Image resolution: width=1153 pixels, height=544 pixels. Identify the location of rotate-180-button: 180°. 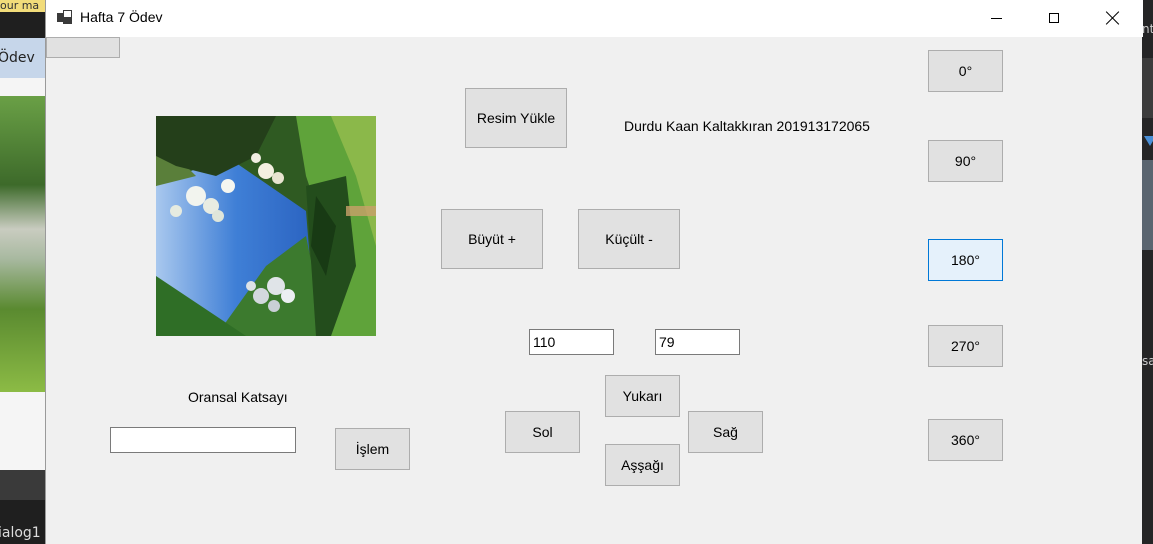
(965, 260).